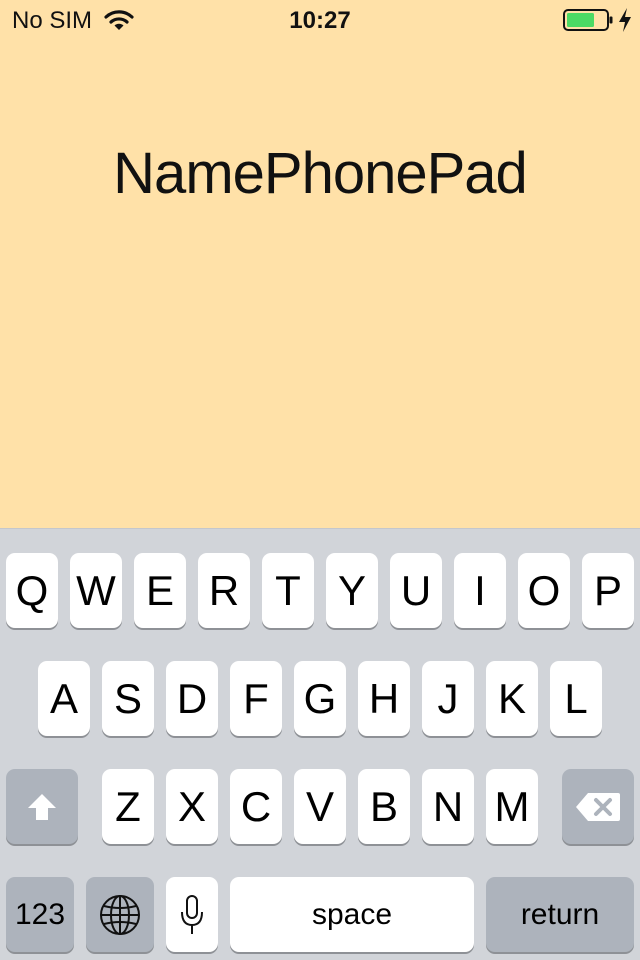 The image size is (640, 960). I want to click on key-label: Y, so click(351, 590).